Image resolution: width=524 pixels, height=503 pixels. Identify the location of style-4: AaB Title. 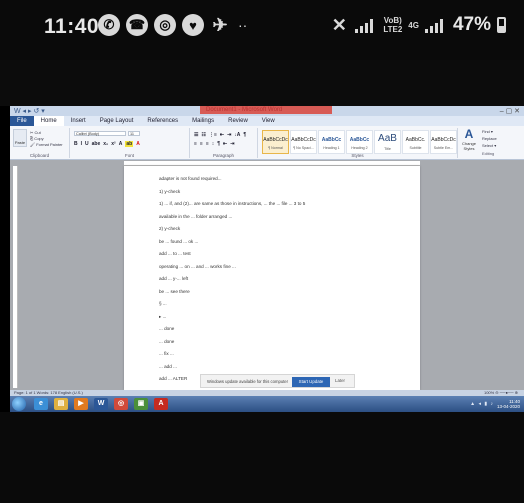
(387, 142).